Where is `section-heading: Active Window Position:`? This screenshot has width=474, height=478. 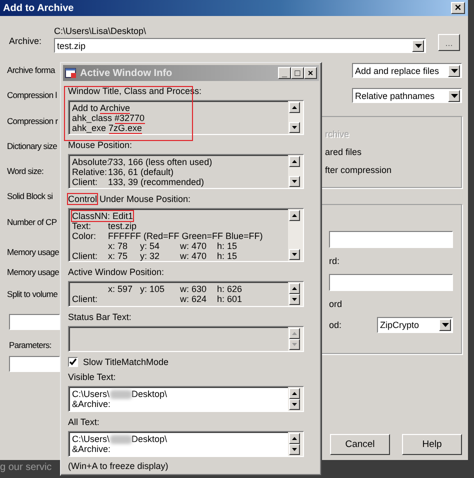 section-heading: Active Window Position: is located at coordinates (116, 272).